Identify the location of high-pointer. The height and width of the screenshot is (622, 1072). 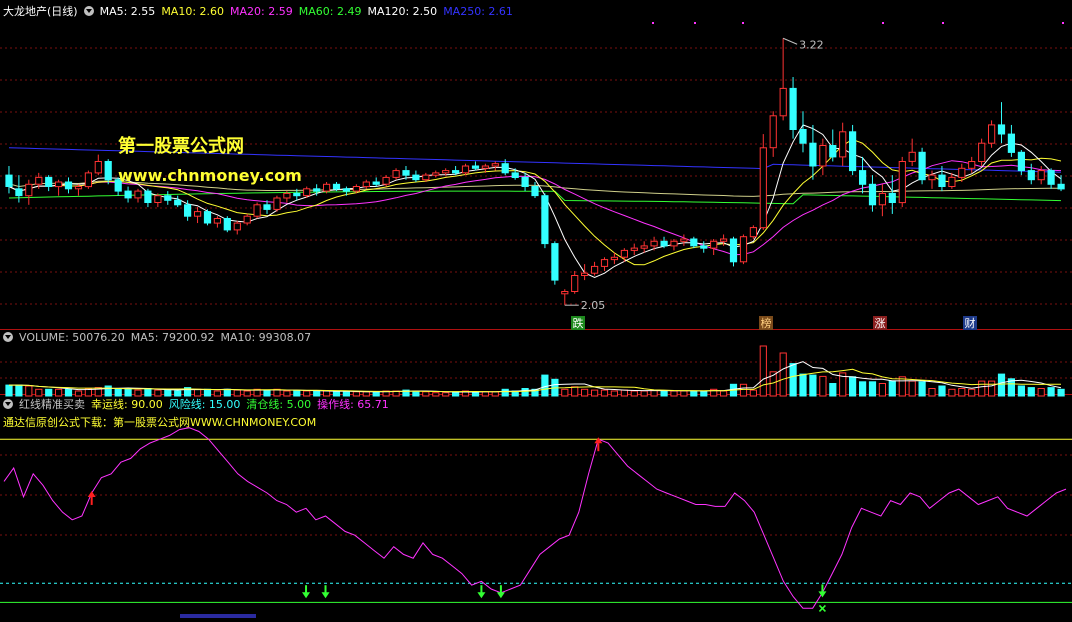
(790, 41).